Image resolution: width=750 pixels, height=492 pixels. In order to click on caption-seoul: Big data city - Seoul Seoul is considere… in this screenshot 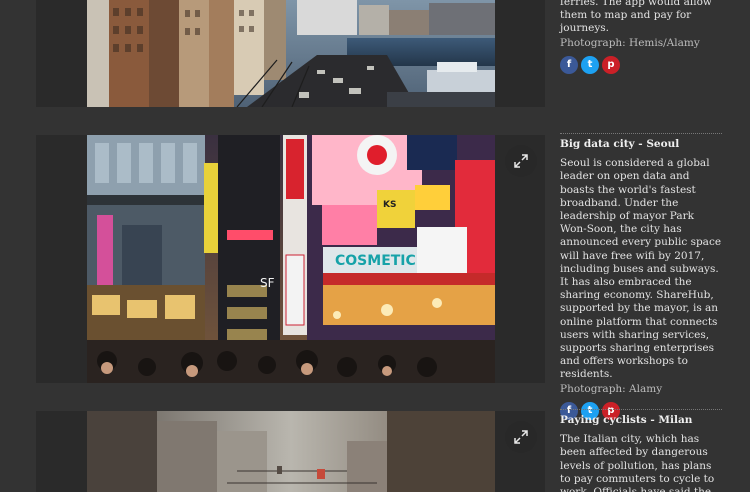, I will do `click(641, 276)`.